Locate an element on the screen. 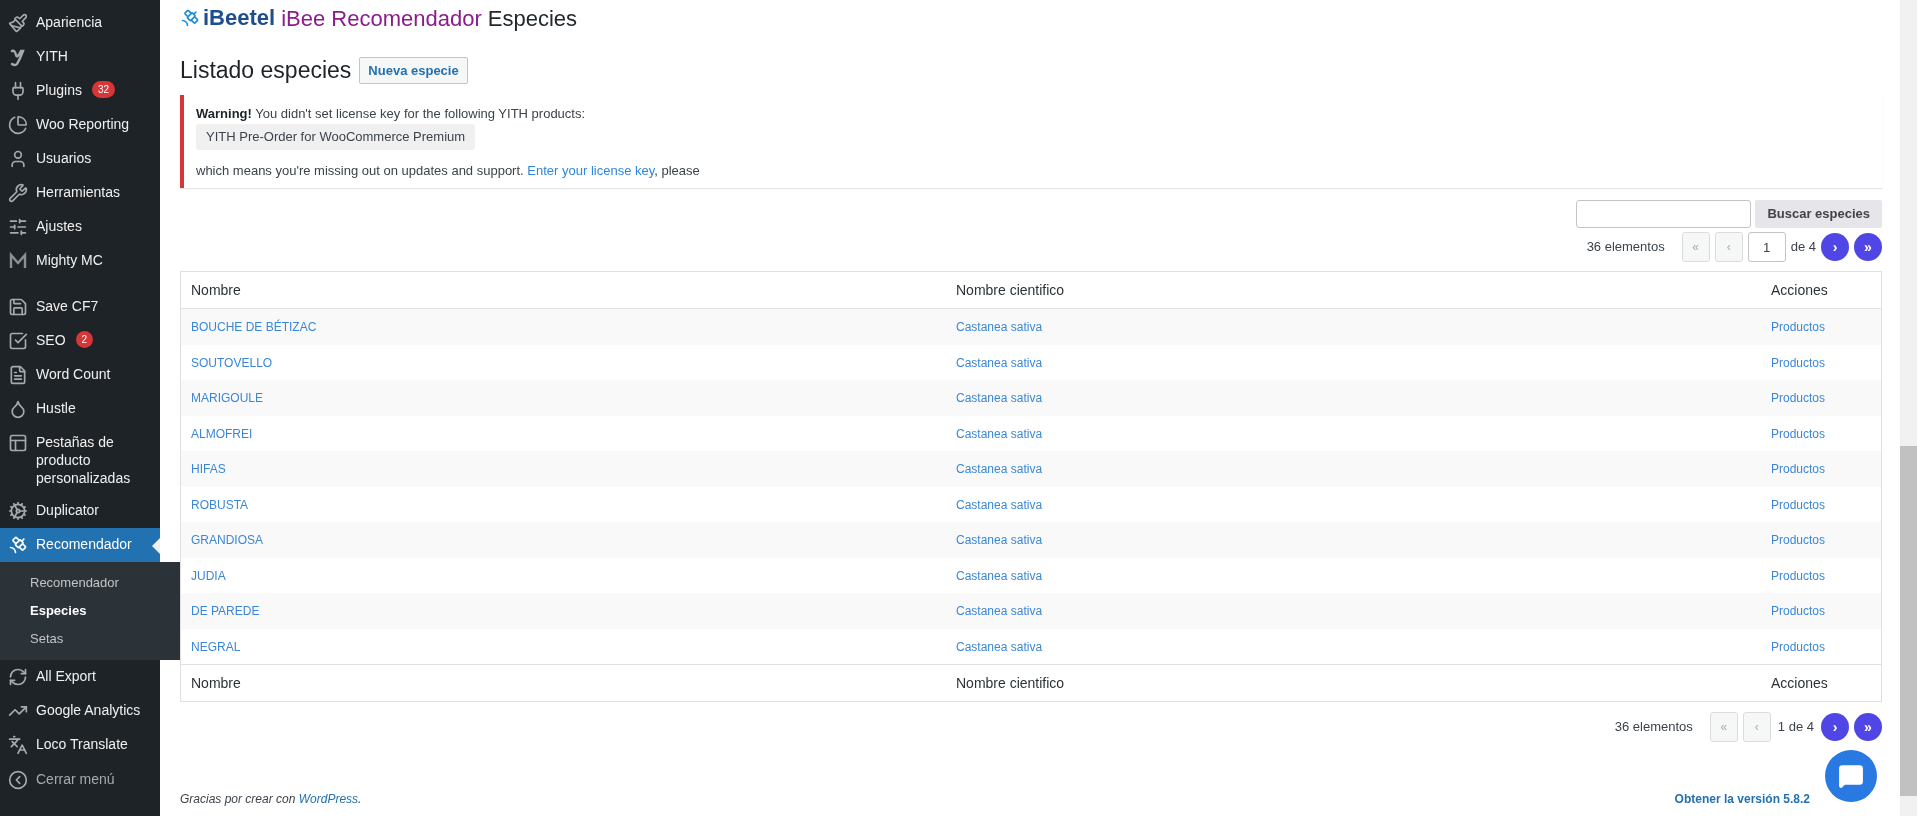  version-link: Obtener la versión 5.8.2 is located at coordinates (1742, 799).